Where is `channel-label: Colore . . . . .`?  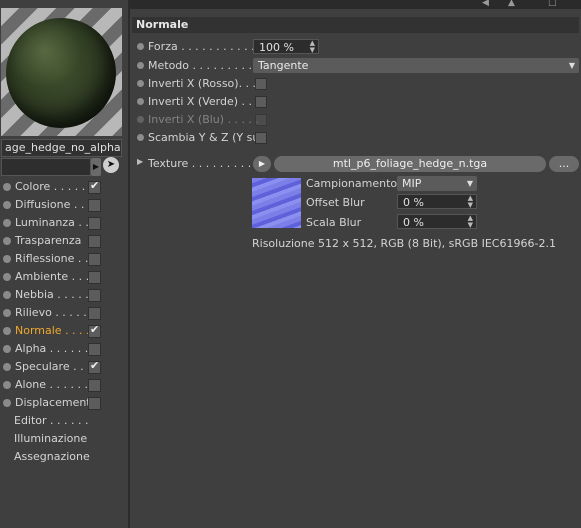 channel-label: Colore . . . . . is located at coordinates (50, 186).